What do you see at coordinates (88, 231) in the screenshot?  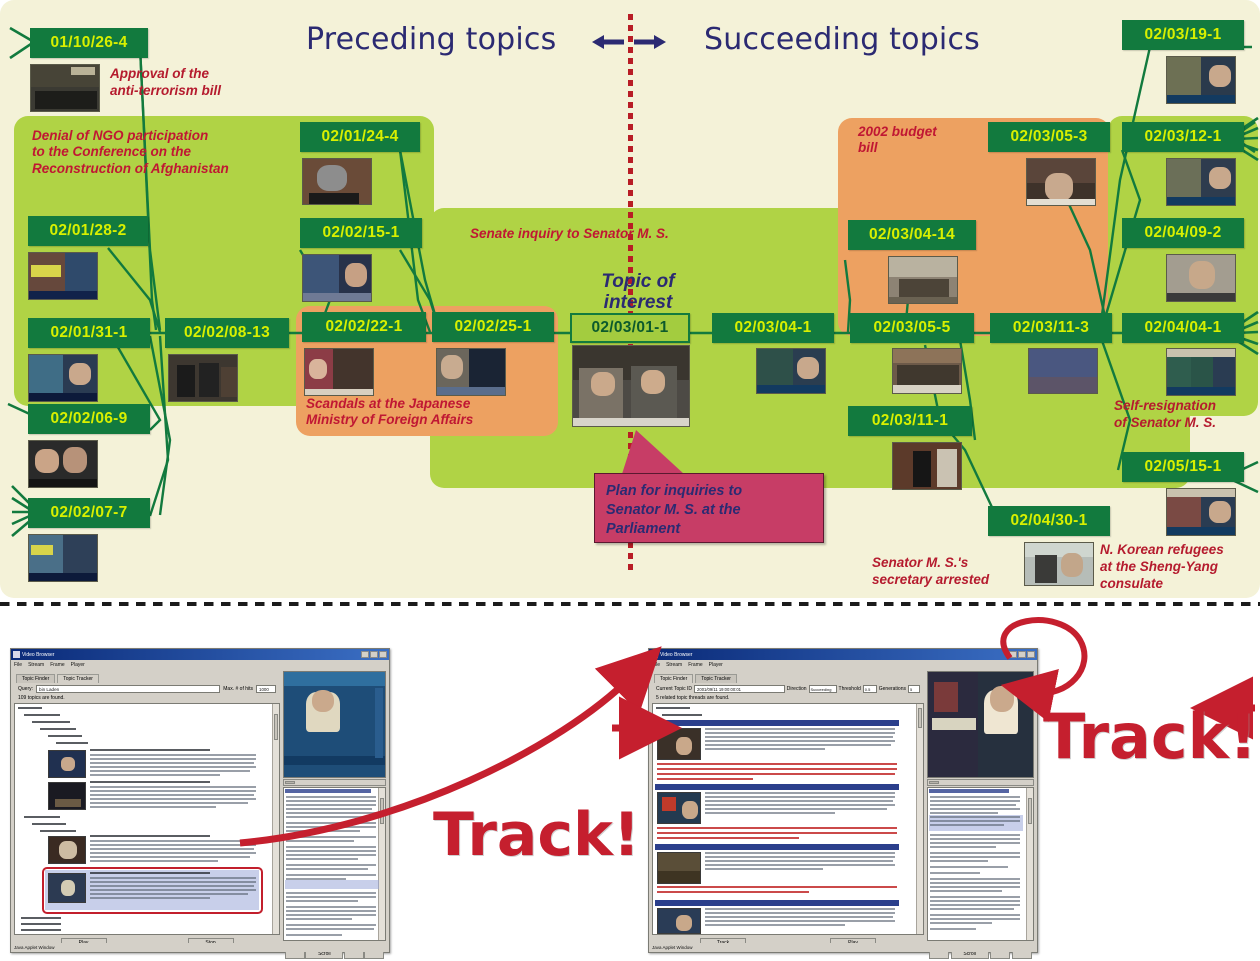 I see `node-02-01-28-2: 02/01/28-2` at bounding box center [88, 231].